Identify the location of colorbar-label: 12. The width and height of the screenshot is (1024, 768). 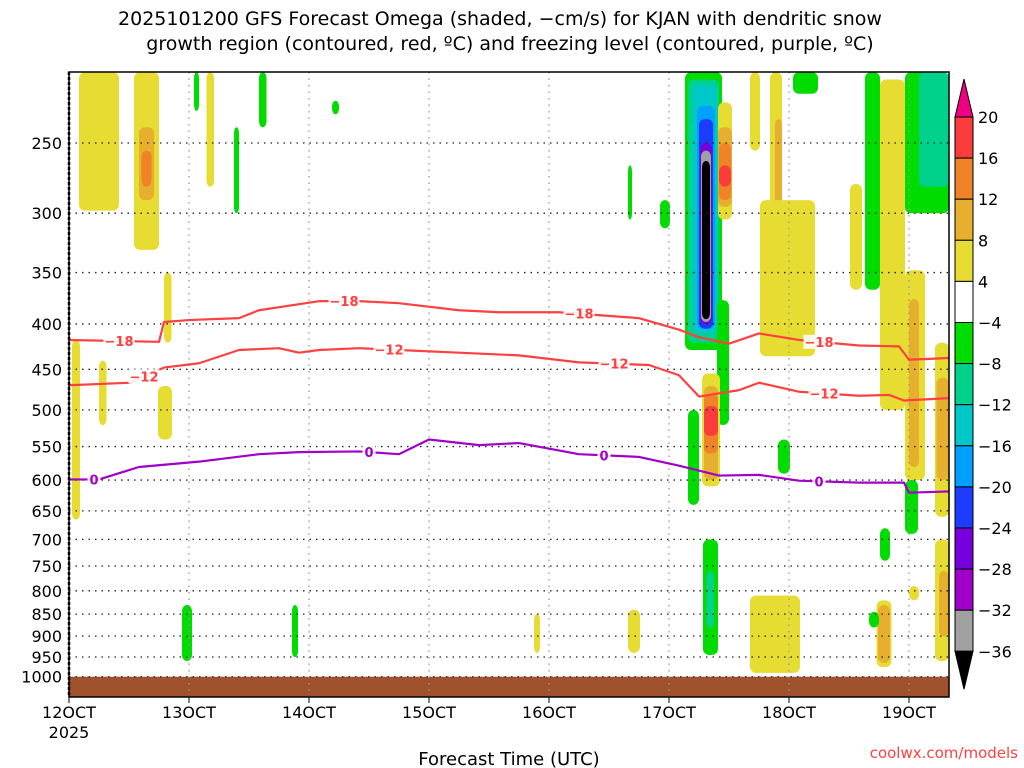
(988, 199).